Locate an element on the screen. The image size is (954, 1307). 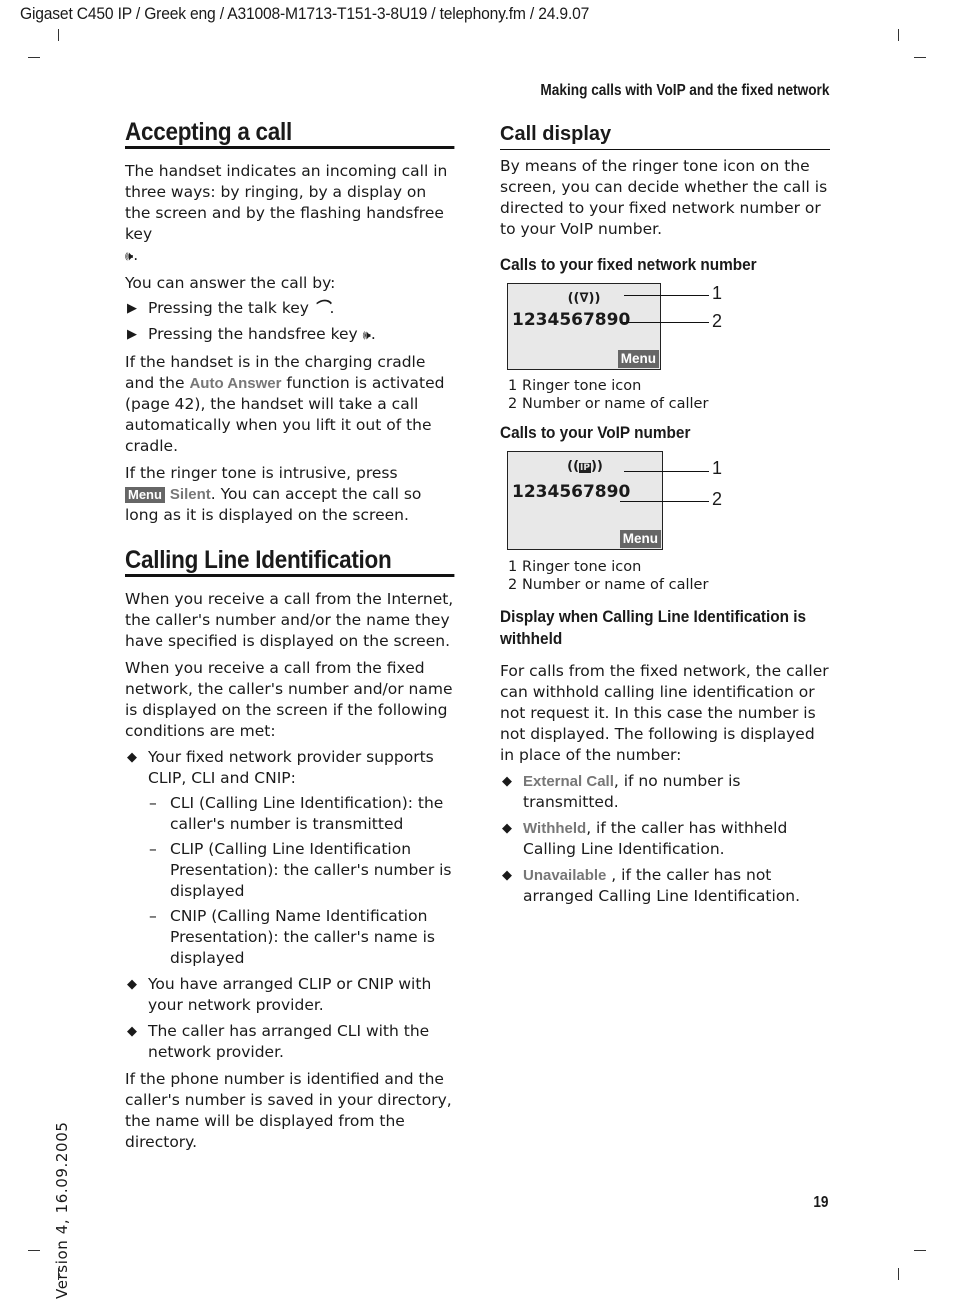
page-number: 19 is located at coordinates (821, 1202).